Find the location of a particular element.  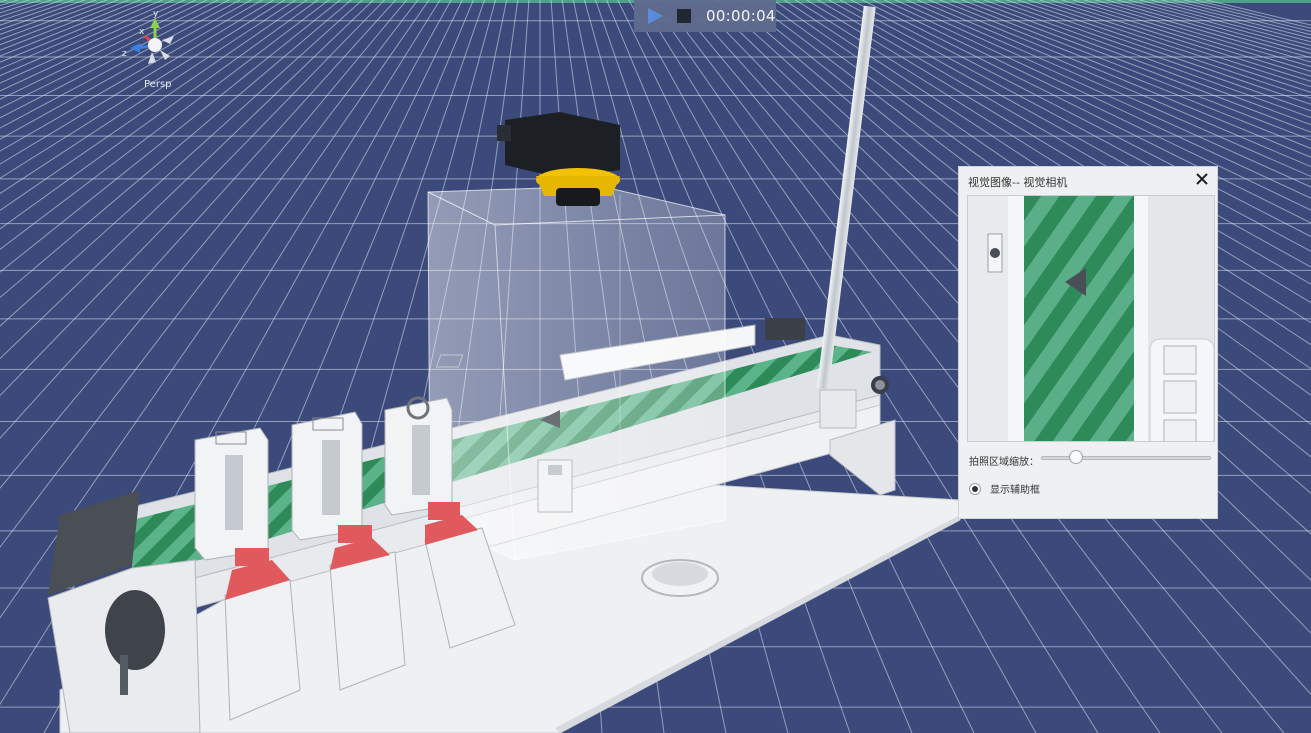

vision-image-panel: 视觉图像-- 视觉相机 拍照区域缩放： 显示辅助框 is located at coordinates (1088, 342).